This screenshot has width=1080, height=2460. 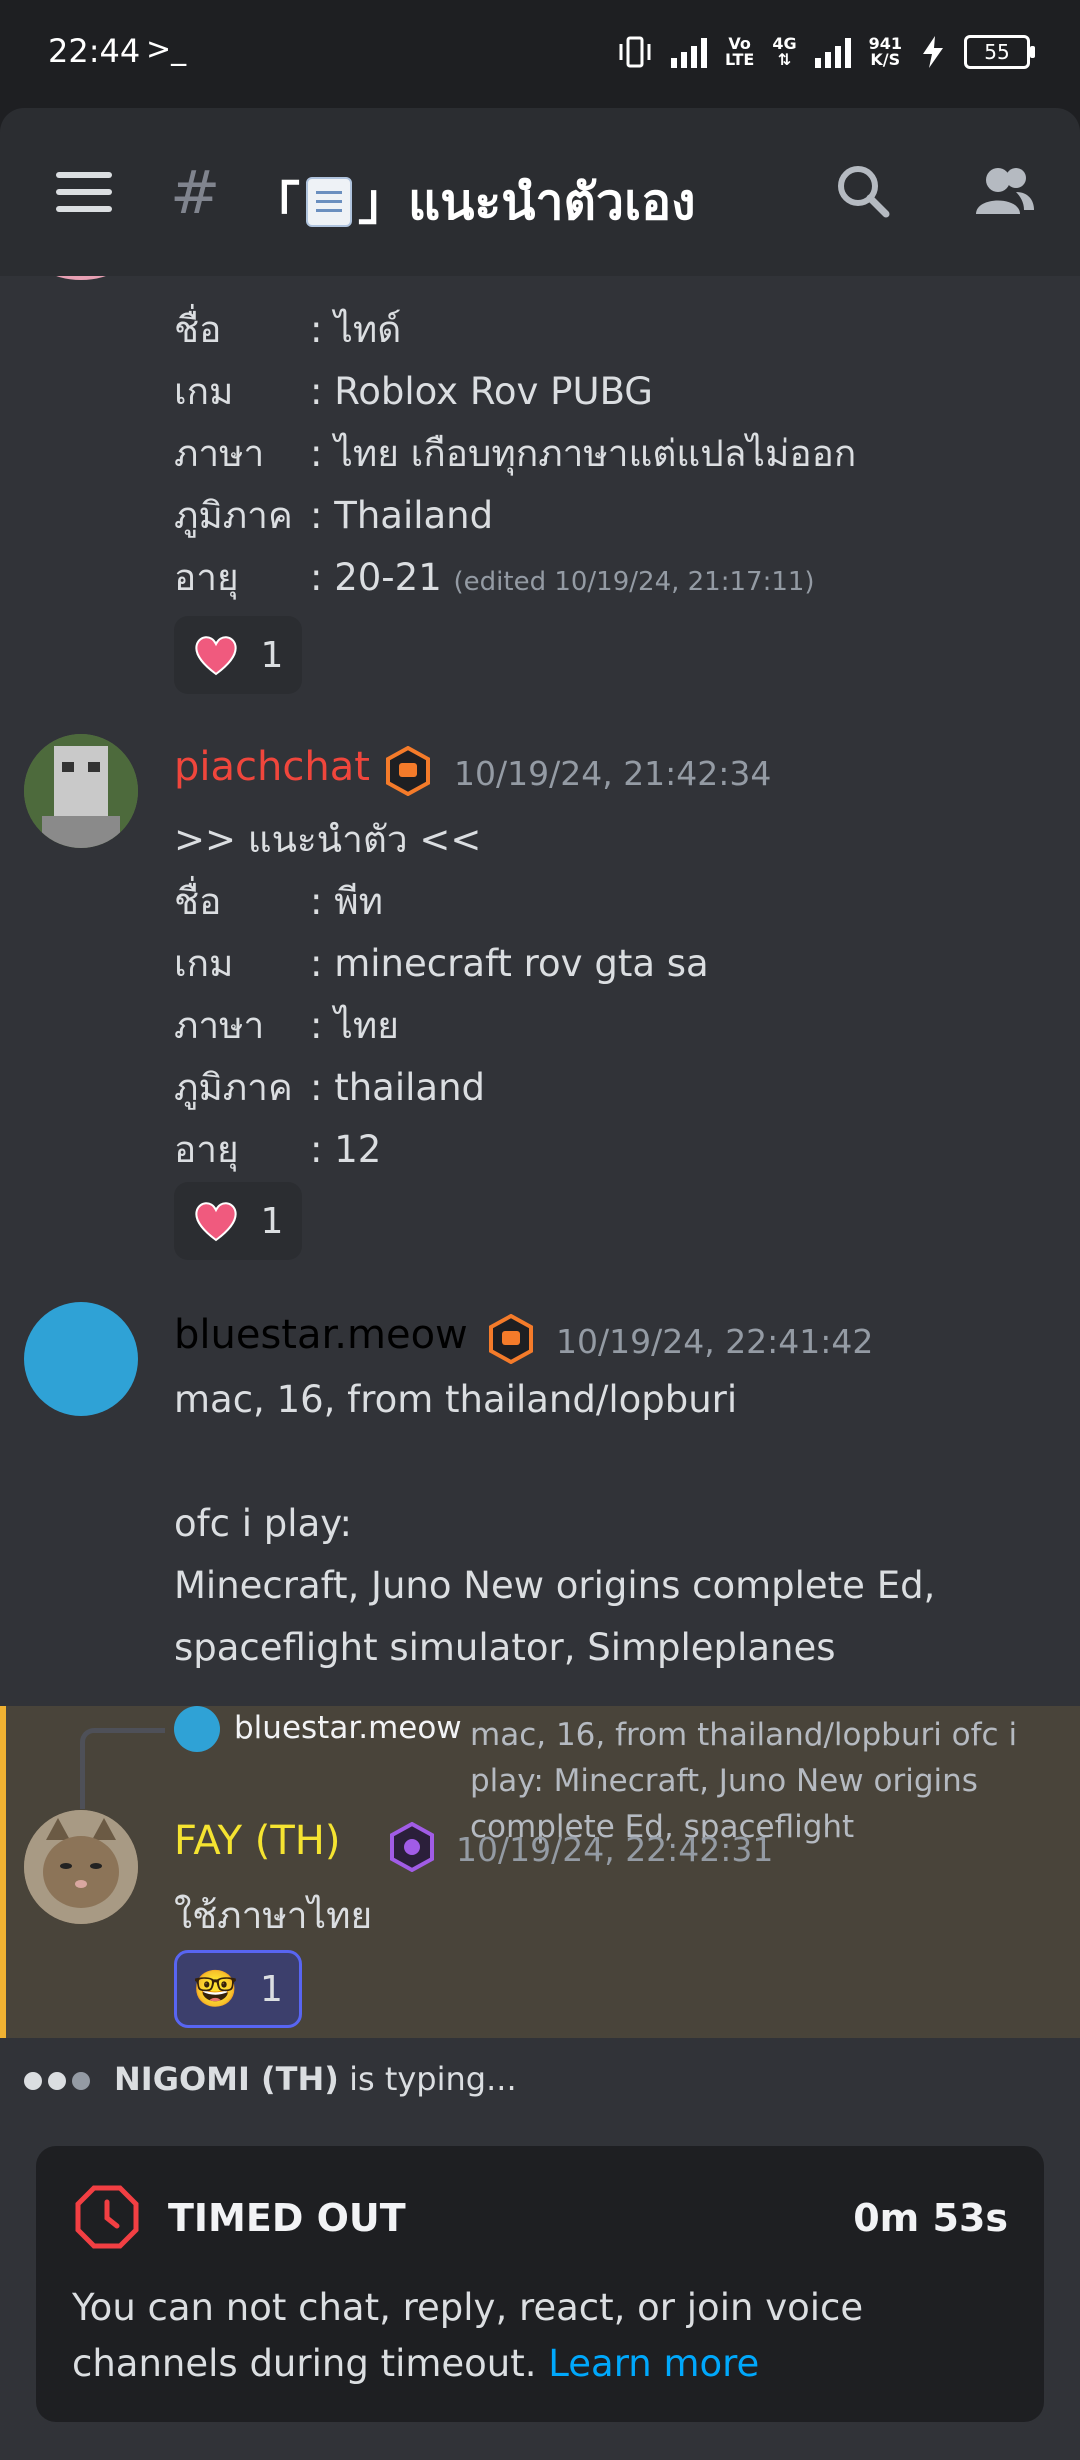 I want to click on network-4g-indicator: 4G ⇅, so click(x=784, y=51).